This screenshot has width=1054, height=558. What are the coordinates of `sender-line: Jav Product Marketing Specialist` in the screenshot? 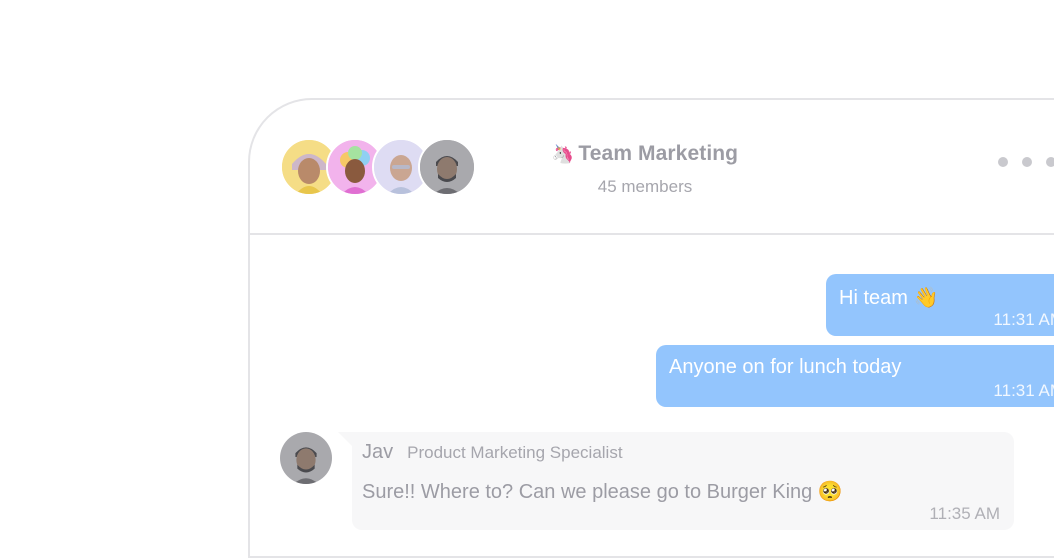 It's located at (492, 452).